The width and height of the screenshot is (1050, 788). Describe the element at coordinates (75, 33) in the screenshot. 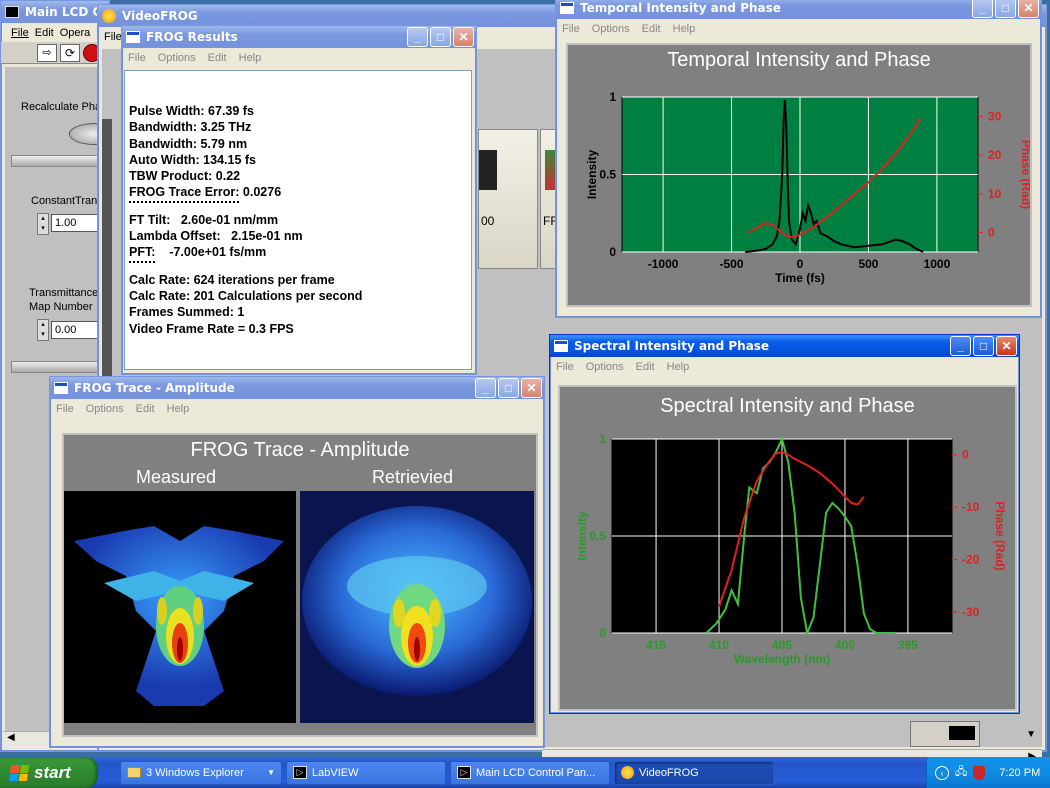

I see `menu-operate: Opera` at that location.